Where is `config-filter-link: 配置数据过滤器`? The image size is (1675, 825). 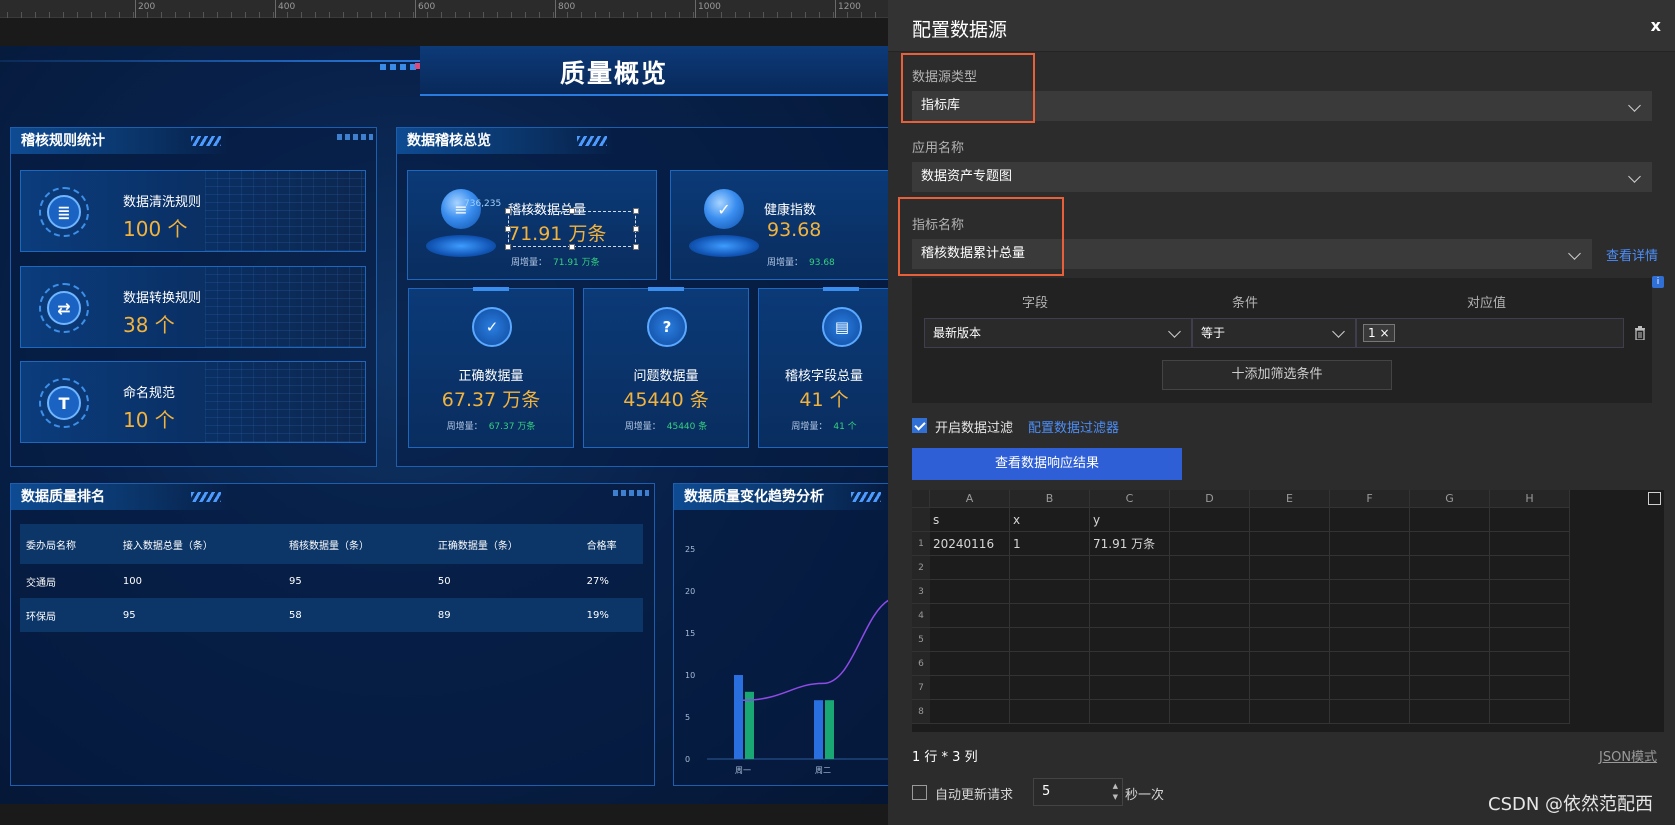
config-filter-link: 配置数据过滤器 is located at coordinates (1073, 426).